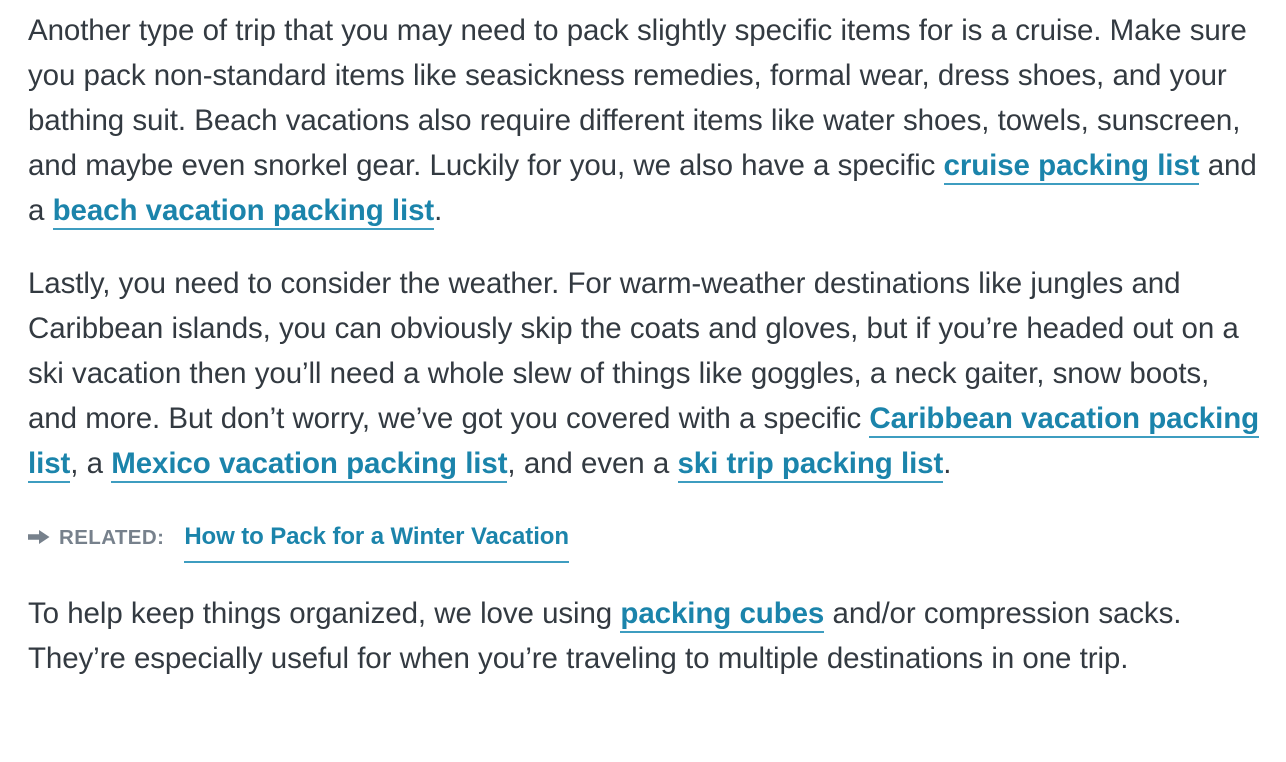 The height and width of the screenshot is (762, 1286). What do you see at coordinates (91, 463) in the screenshot?
I see `paragraph-text: , a` at bounding box center [91, 463].